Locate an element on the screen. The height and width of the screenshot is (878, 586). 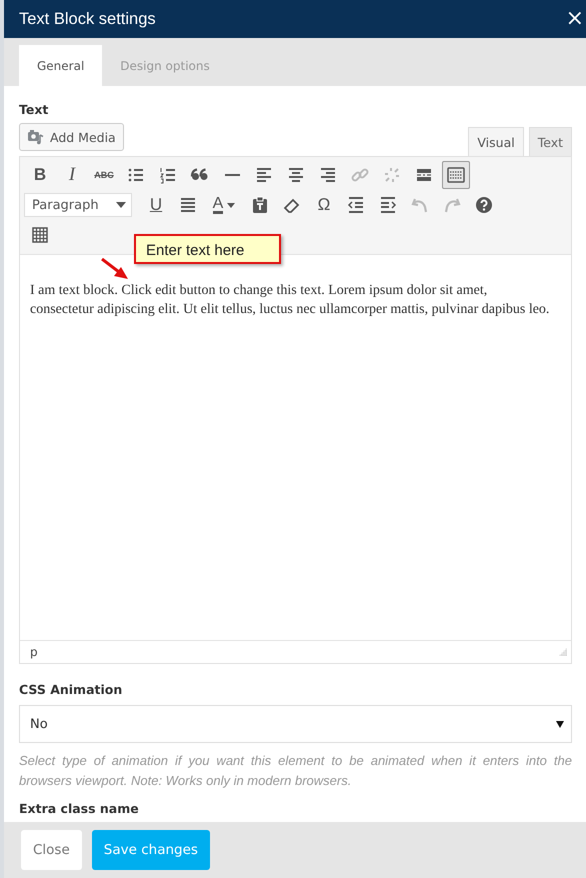
body-text: I am text block. Click edit button to change this text. Lorem ipsum dolor sit amet, consectetur adipiscing elit. Ut elit tellus, luctus nec ullamcorper mattis, pulvinar dapibus leo. is located at coordinates (290, 301).